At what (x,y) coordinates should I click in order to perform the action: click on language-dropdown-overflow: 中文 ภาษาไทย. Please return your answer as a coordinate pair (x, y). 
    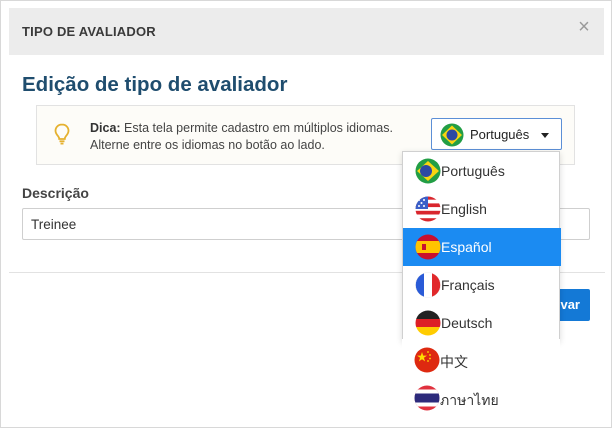
    Looking at the image, I should click on (481, 379).